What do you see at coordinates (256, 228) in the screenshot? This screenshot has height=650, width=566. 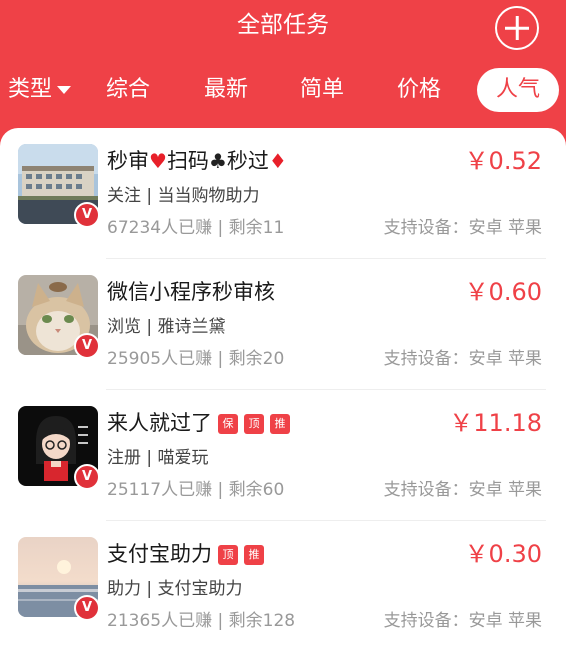 I see `remaining-count: 剩余11` at bounding box center [256, 228].